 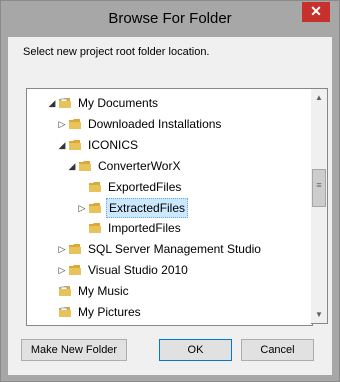 I want to click on tree-item-label: ImportedFiles, so click(x=144, y=228).